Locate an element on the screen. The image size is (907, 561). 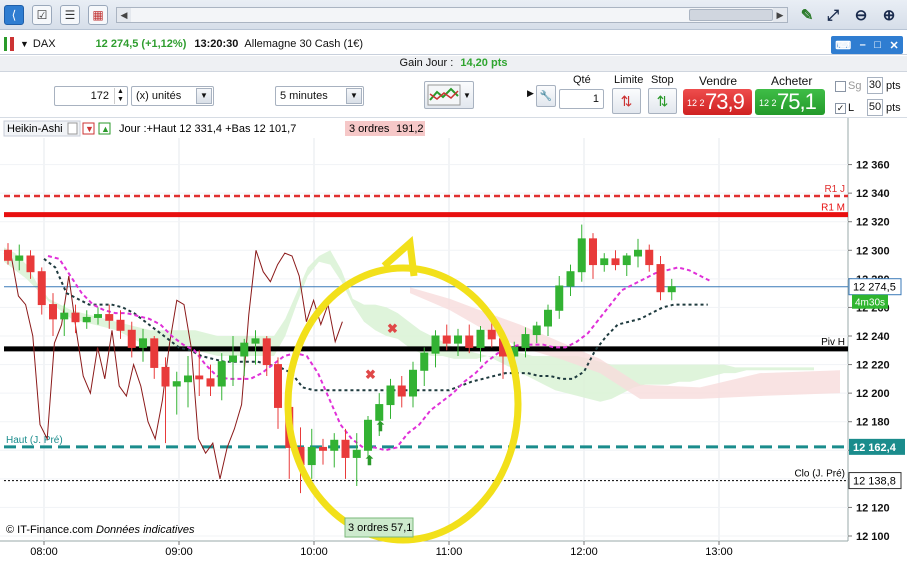
l-checkbox: ✓ is located at coordinates (840, 108).